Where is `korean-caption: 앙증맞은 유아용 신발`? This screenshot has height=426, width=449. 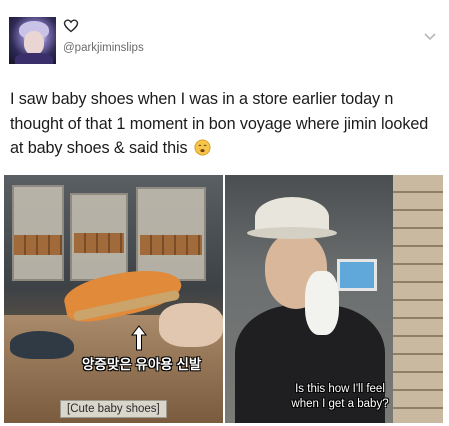 korean-caption: 앙증맞은 유아용 신발 is located at coordinates (142, 364).